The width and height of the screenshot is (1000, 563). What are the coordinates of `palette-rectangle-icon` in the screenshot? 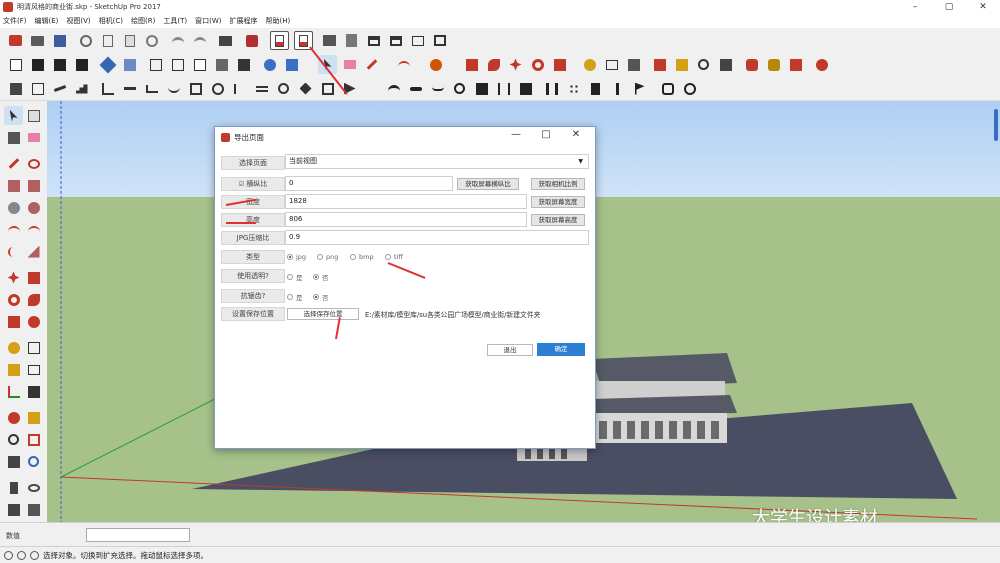 It's located at (13, 185).